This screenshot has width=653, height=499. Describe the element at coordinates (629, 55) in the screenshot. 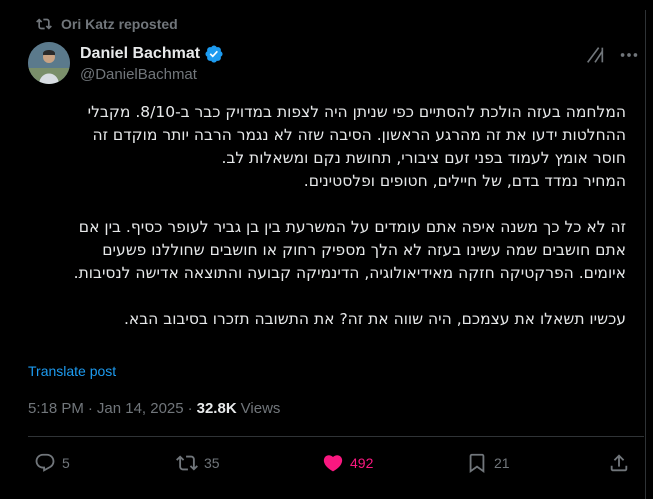

I see `more-icon` at that location.